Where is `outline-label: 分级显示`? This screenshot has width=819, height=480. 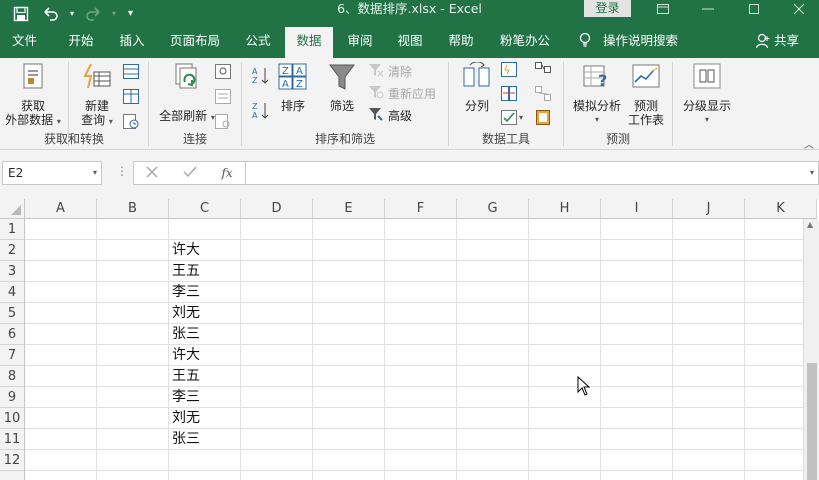
outline-label: 分级显示 is located at coordinates (706, 106).